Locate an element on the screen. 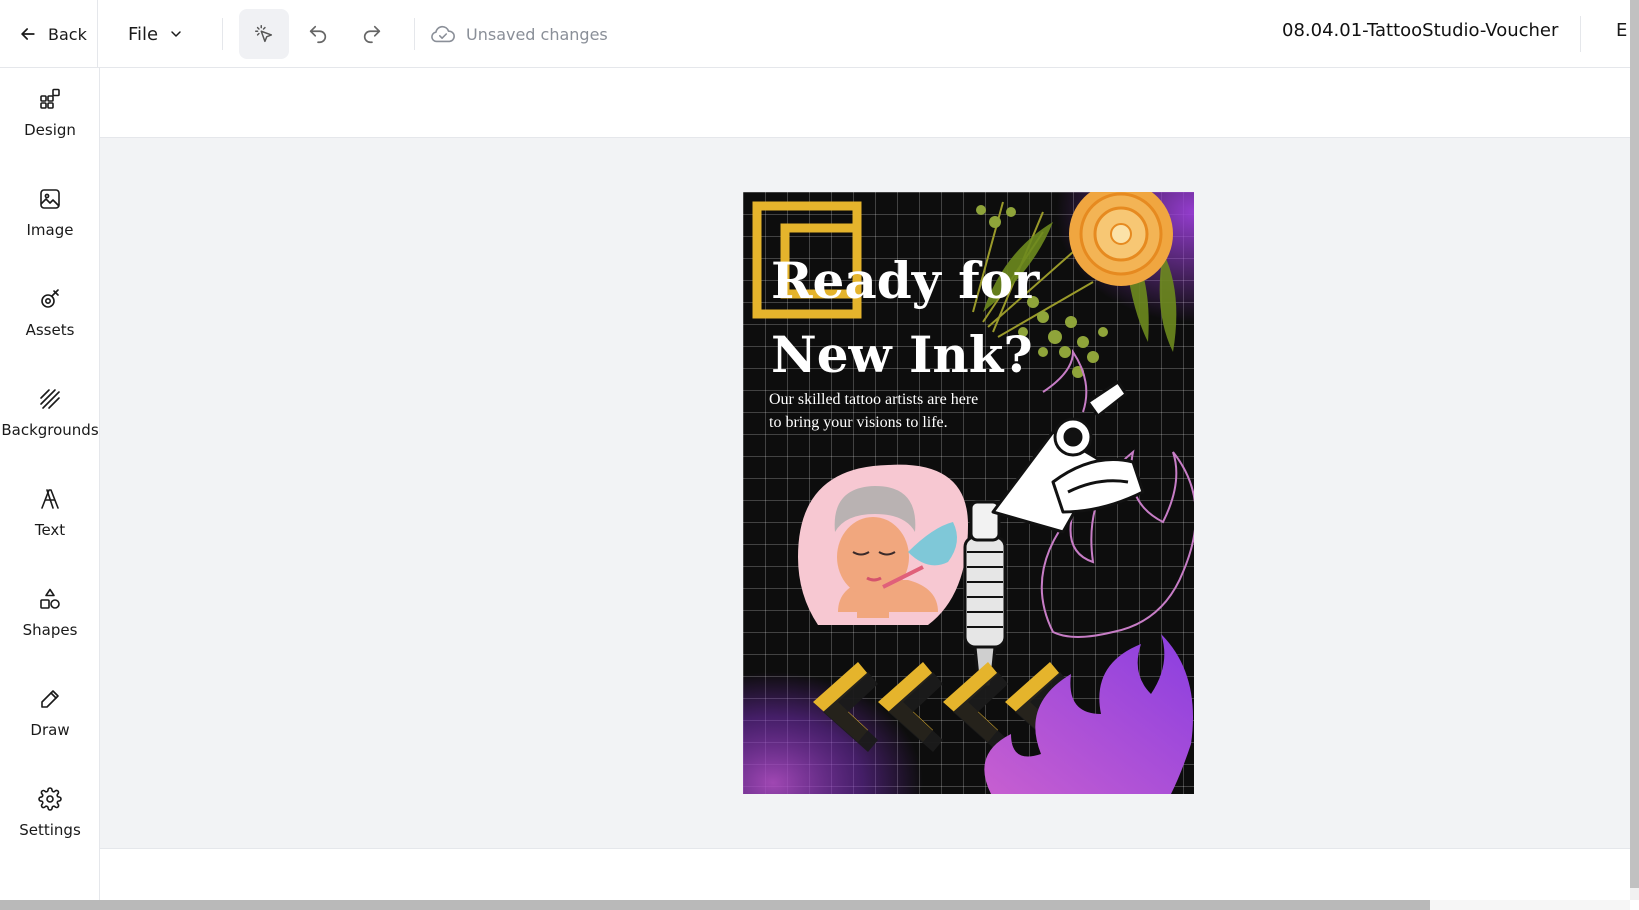  cloud-check-icon is located at coordinates (443, 34).